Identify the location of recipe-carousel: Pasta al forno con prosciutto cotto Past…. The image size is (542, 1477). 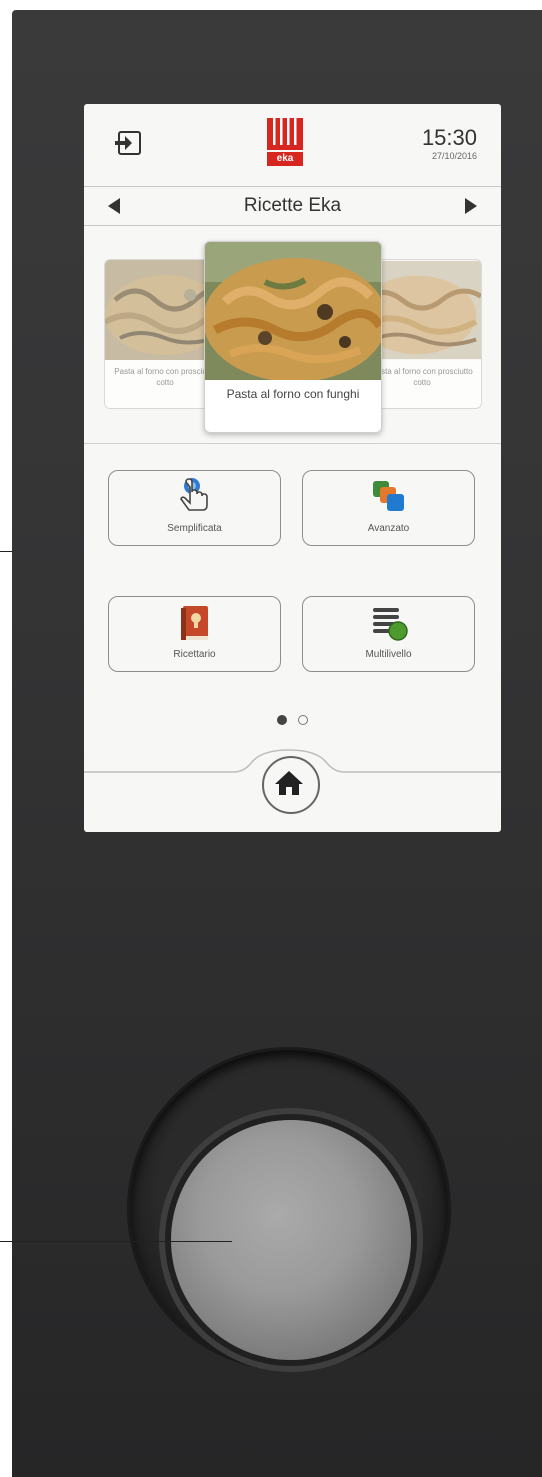
(292, 334).